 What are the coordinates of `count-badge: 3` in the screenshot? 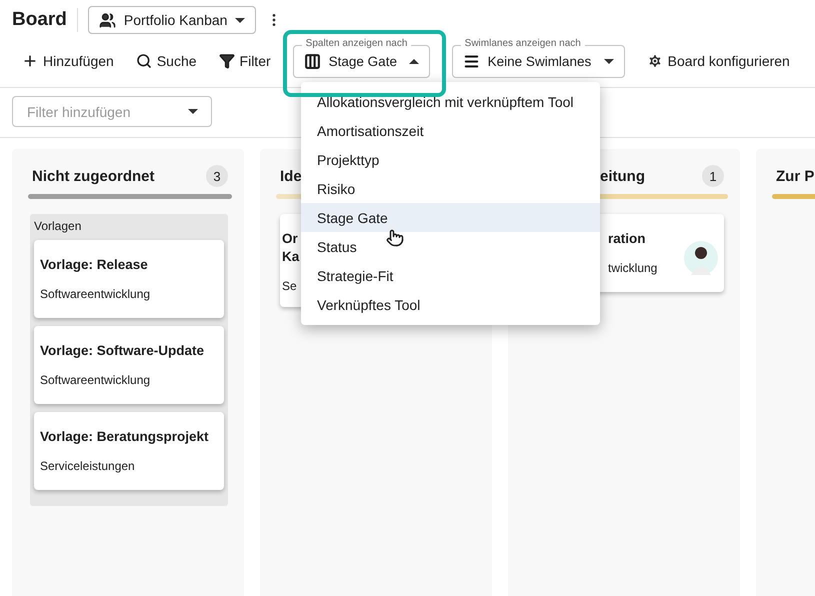 It's located at (217, 176).